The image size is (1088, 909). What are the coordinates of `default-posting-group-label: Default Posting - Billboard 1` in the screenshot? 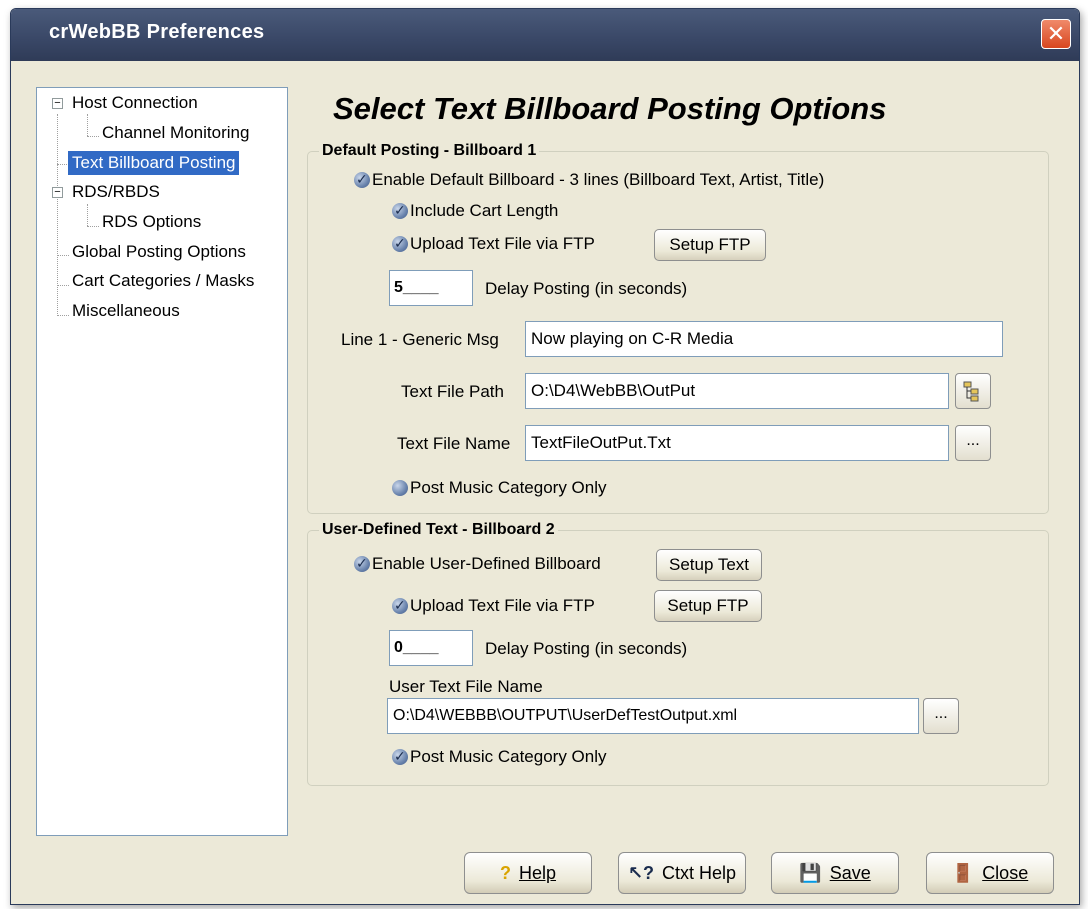 It's located at (429, 151).